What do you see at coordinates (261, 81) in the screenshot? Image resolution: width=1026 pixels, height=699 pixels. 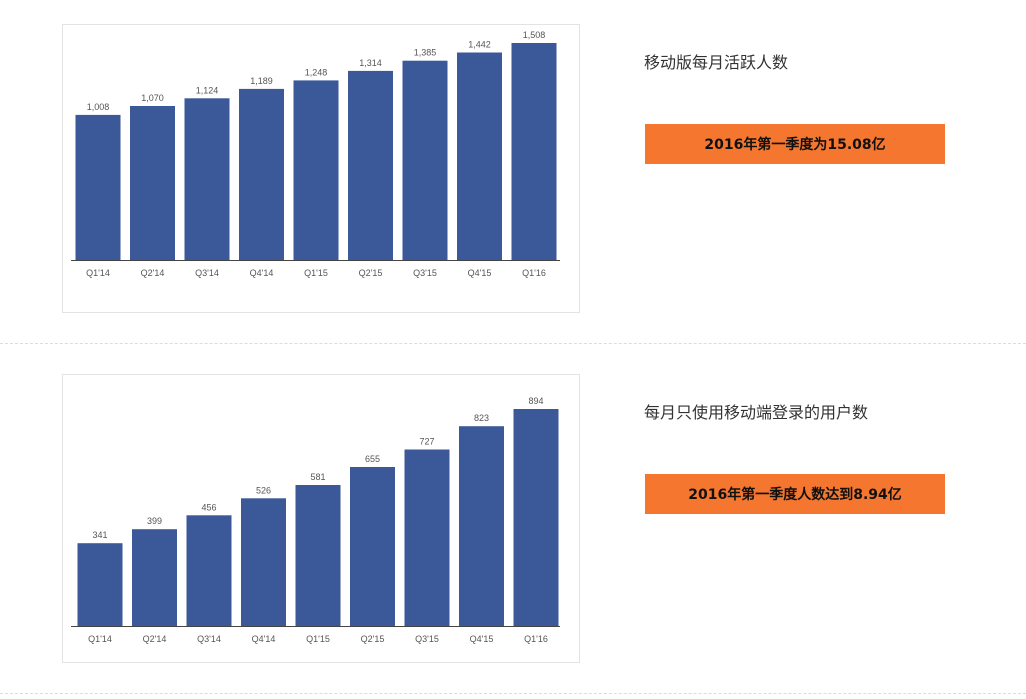 I see `data-label: 1,189` at bounding box center [261, 81].